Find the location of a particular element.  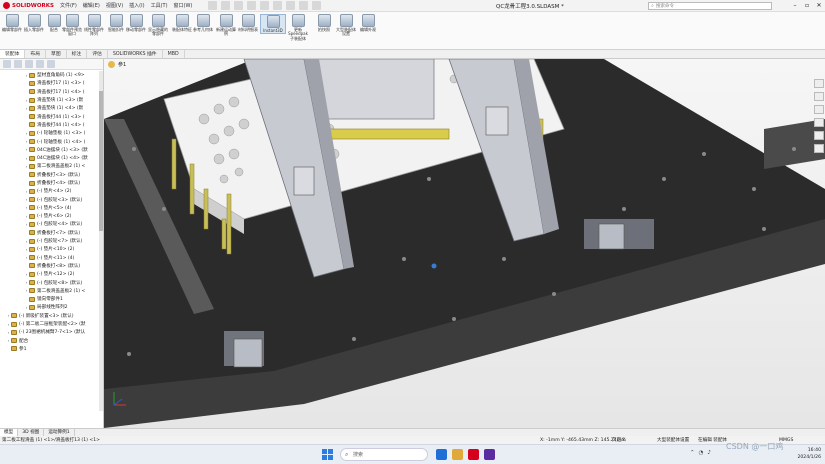

tree-item: › 配合 is located at coordinates (51, 341).